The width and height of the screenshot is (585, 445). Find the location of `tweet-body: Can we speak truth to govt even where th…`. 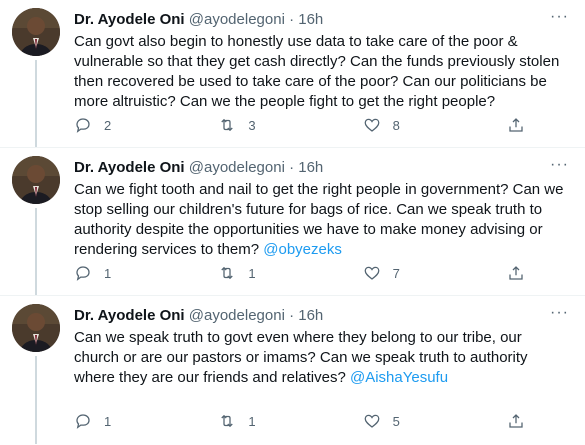

tweet-body: Can we speak truth to govt even where th… is located at coordinates (301, 357).